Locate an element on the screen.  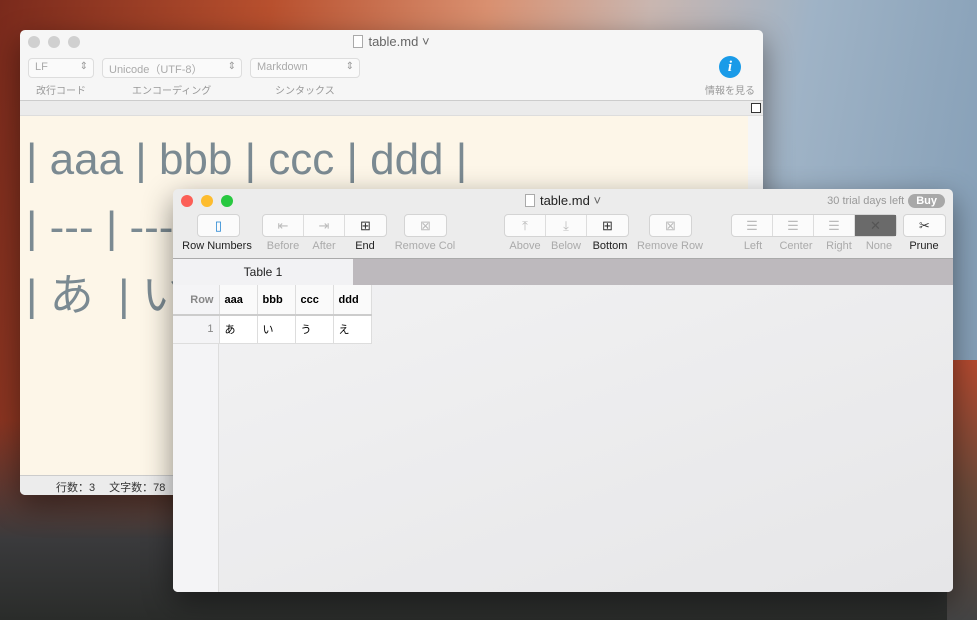
insert-below-button: ⤓ is located at coordinates (566, 225).